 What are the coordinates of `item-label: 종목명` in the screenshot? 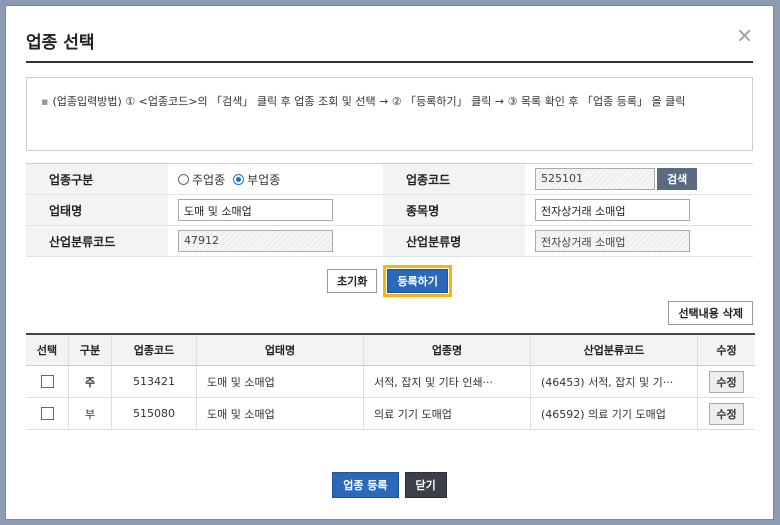 It's located at (454, 210).